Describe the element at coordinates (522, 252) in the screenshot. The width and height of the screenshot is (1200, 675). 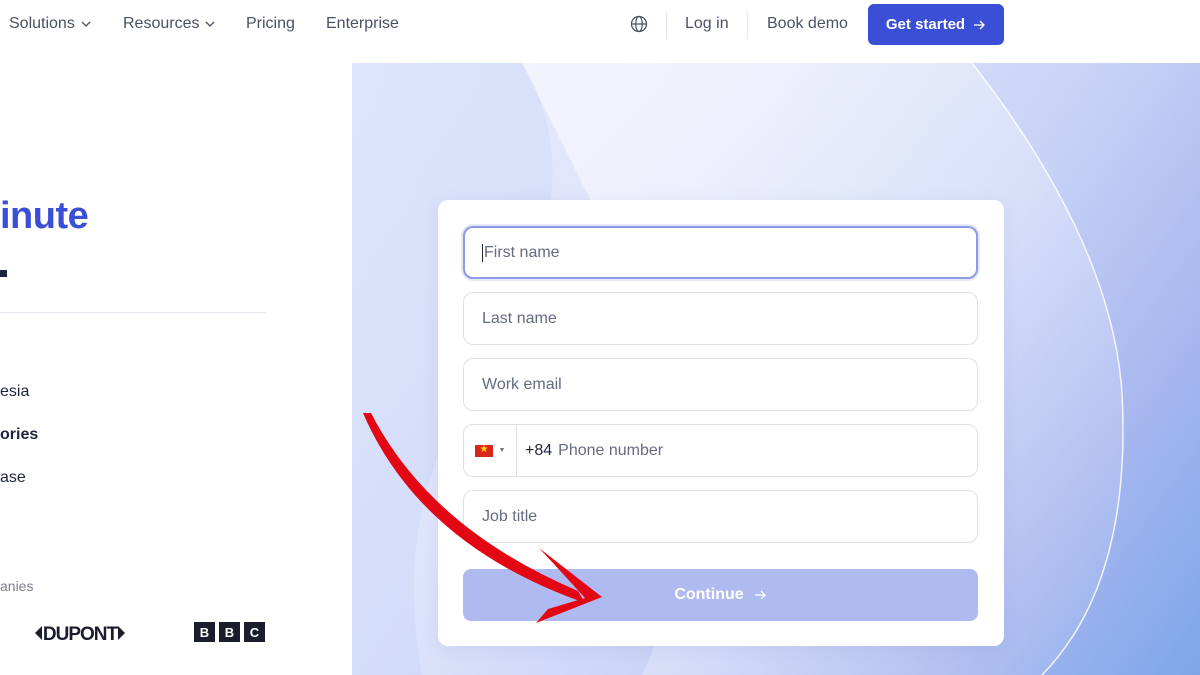
I see `first-name-placeholder: First name` at that location.